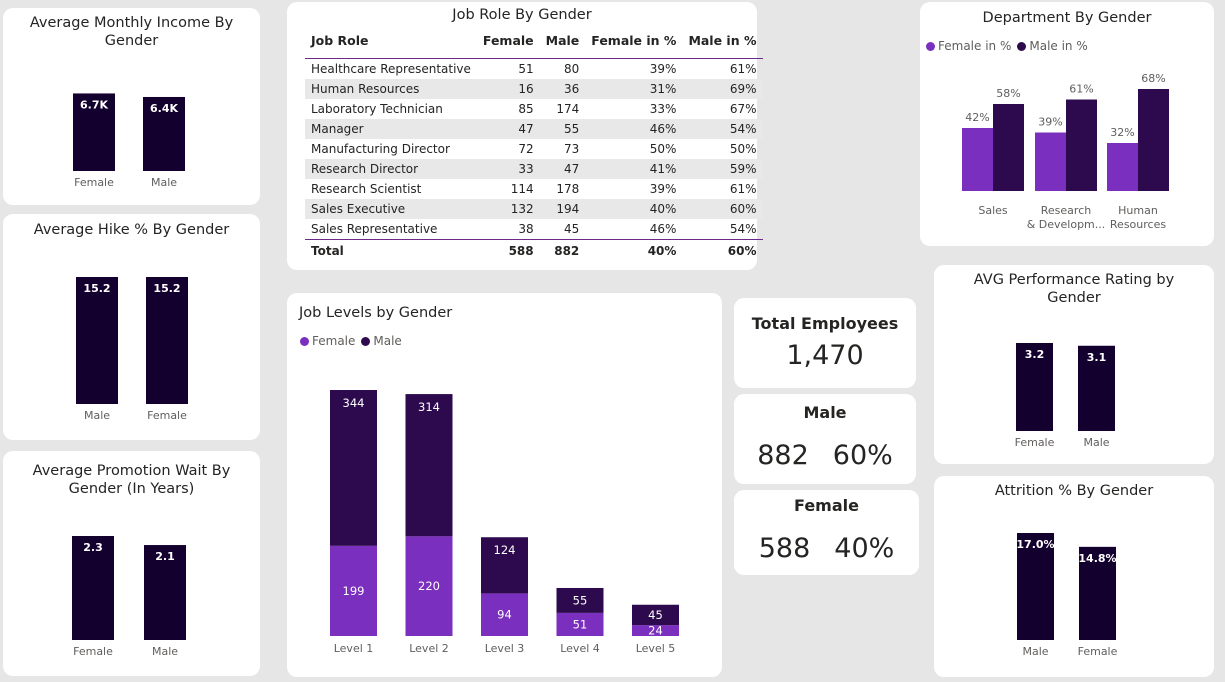 The image size is (1225, 682). I want to click on cell-female-pct: 33%, so click(663, 109).